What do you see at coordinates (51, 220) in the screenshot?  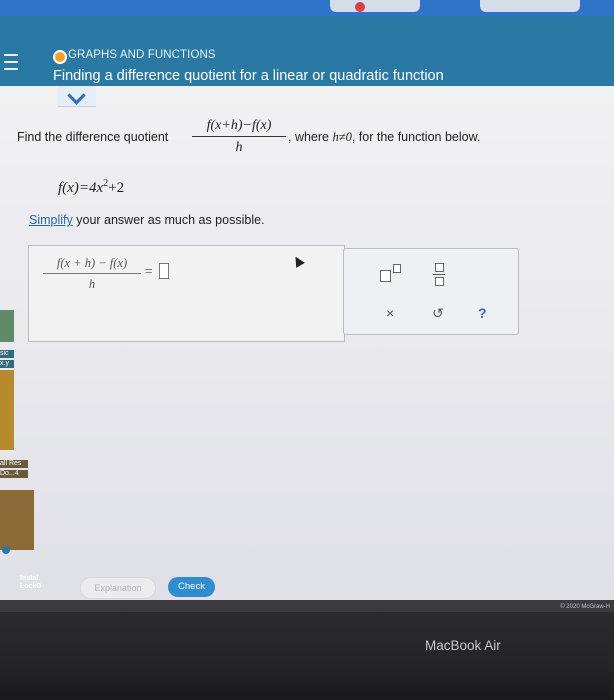 I see `simplify-link: Simplify` at bounding box center [51, 220].